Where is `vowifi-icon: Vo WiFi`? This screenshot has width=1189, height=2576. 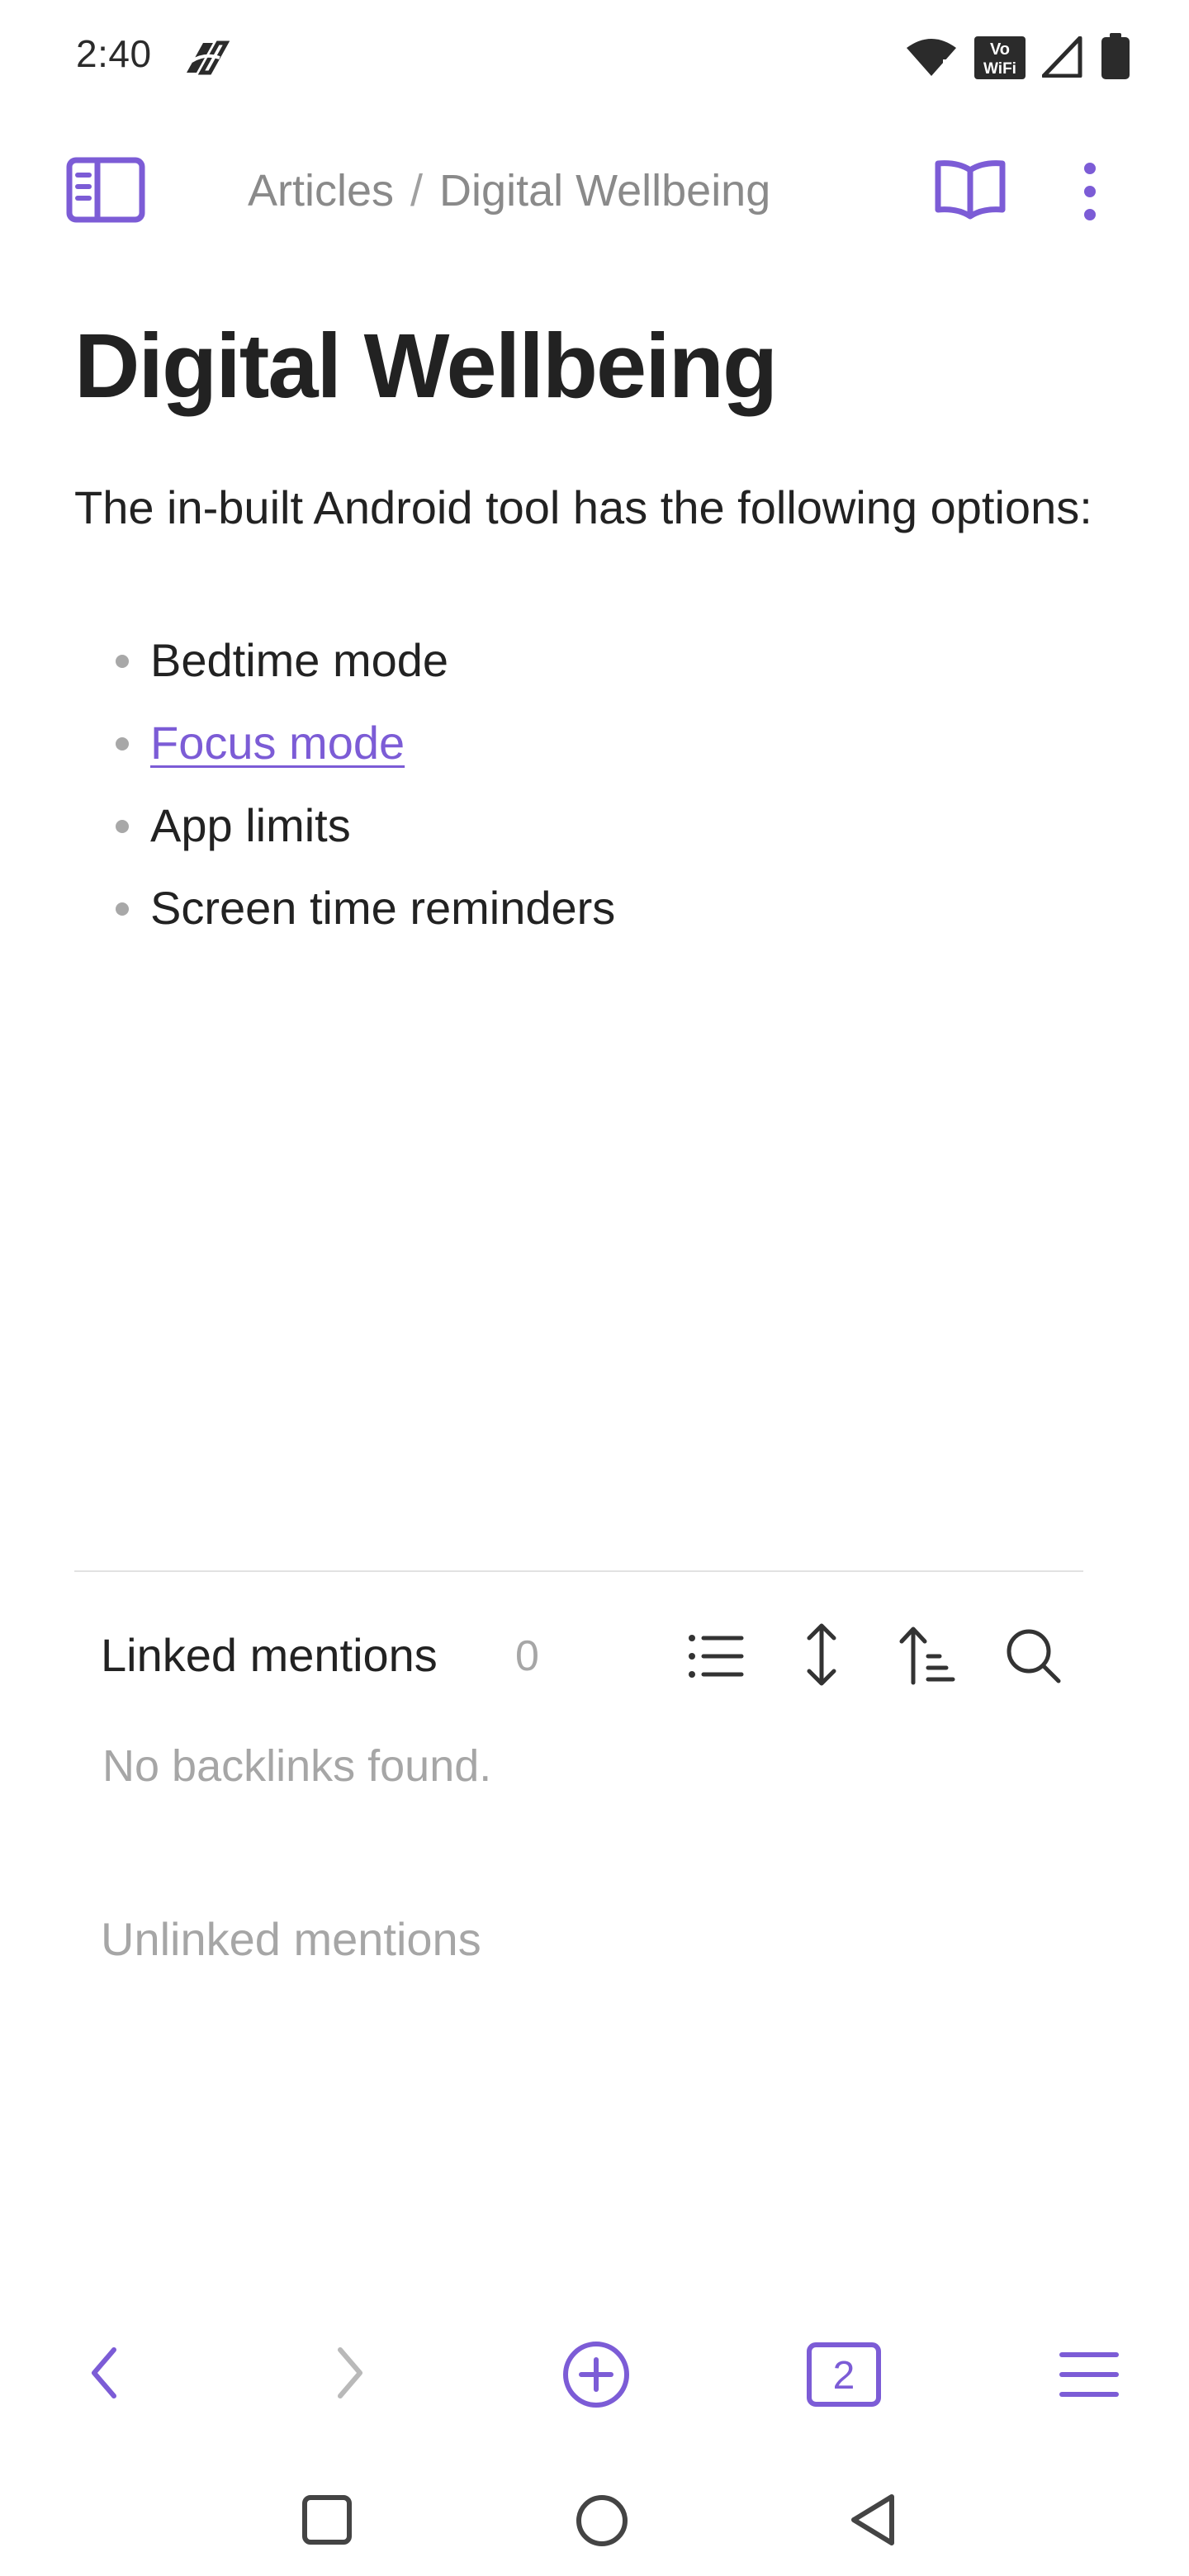
vowifi-icon: Vo WiFi is located at coordinates (1000, 57).